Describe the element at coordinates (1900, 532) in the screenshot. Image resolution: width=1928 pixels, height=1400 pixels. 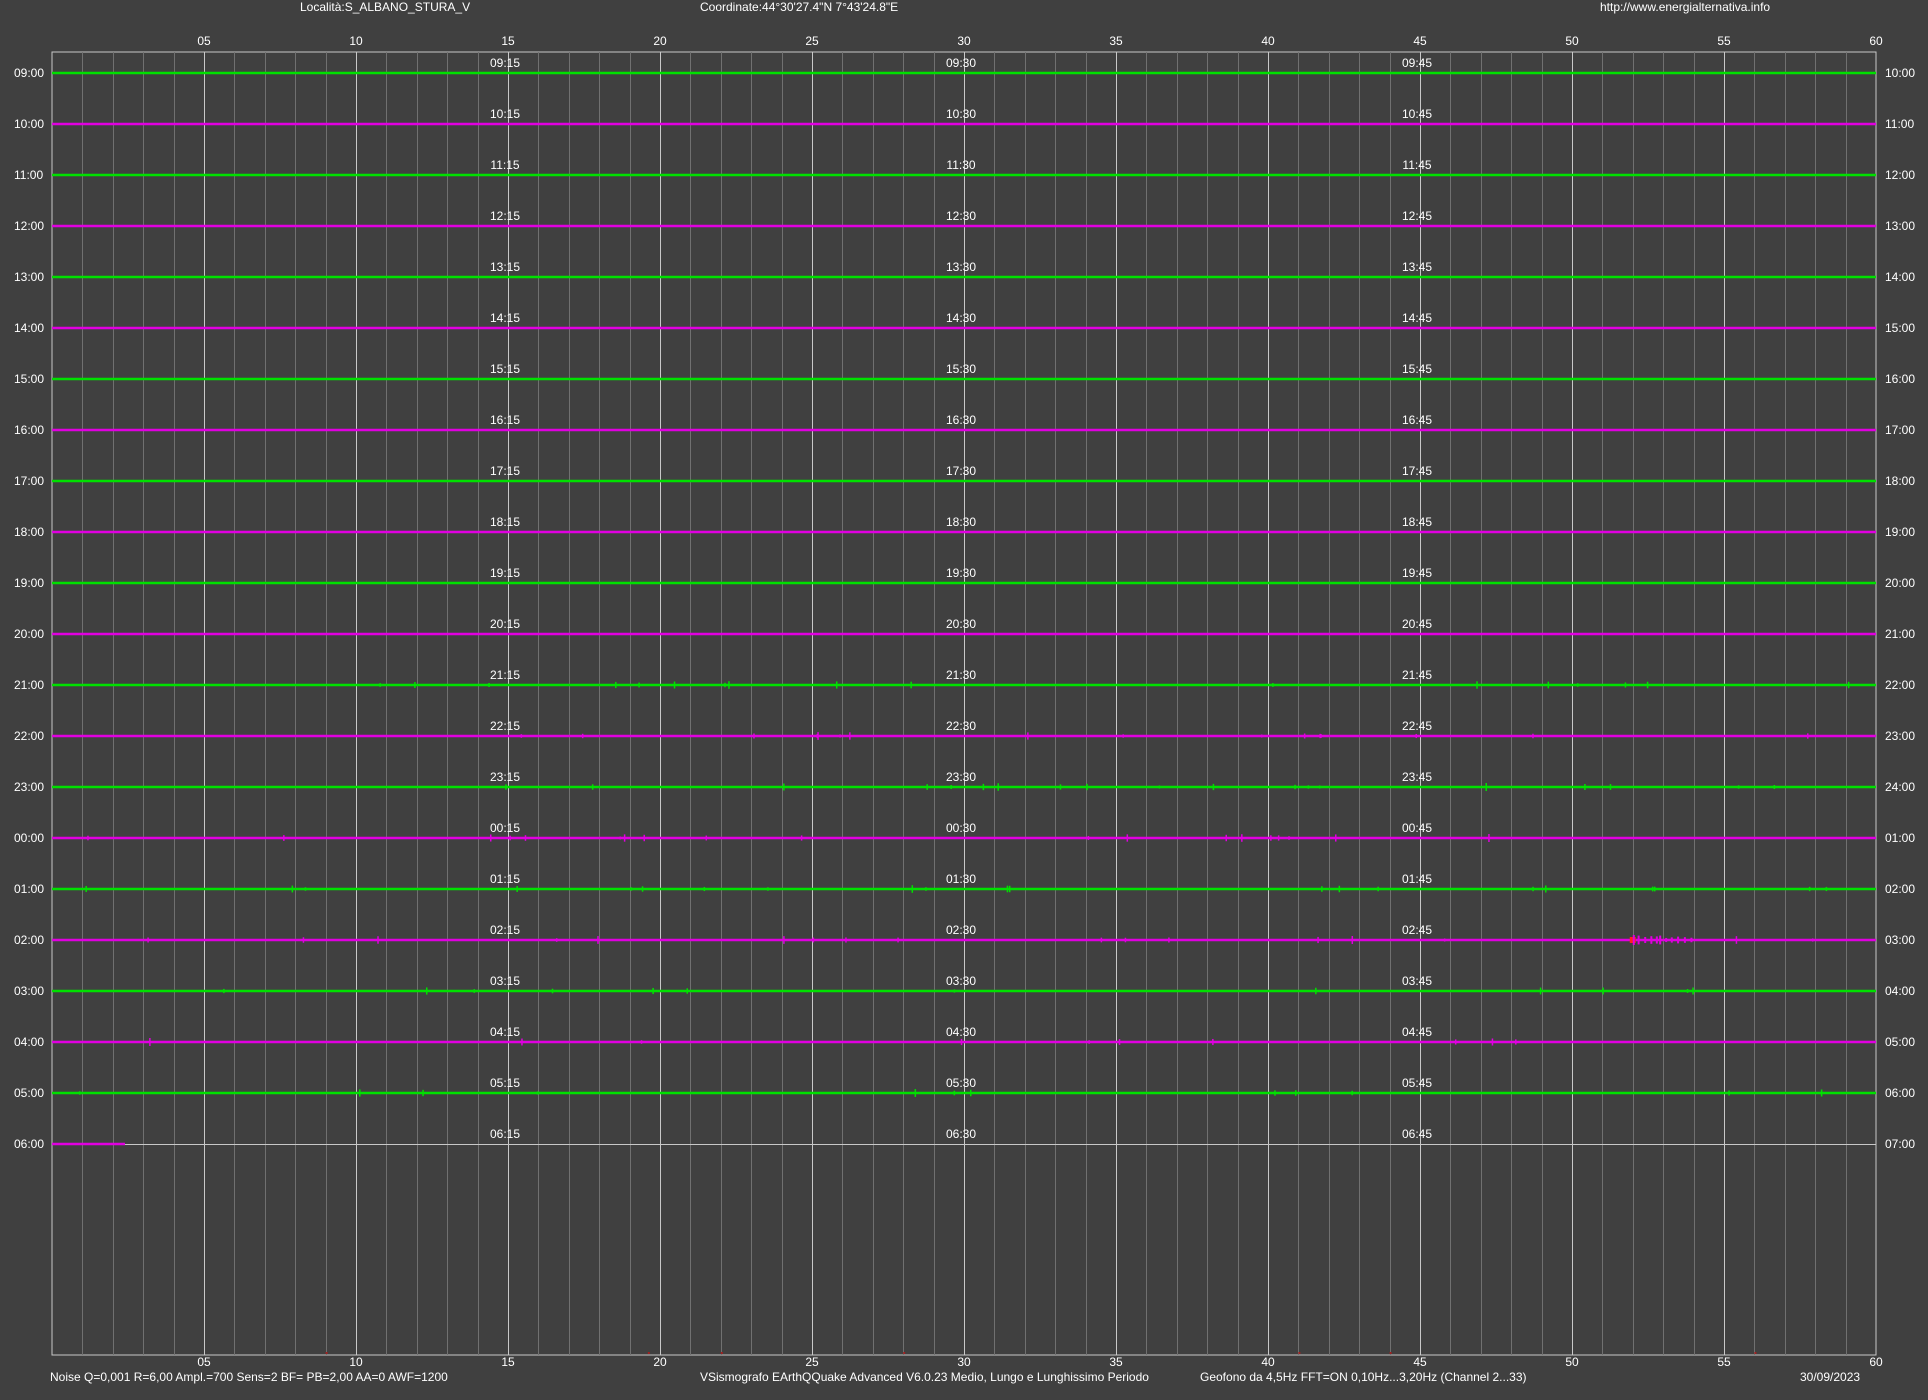
I see `row-time-label-right: 19:00` at that location.